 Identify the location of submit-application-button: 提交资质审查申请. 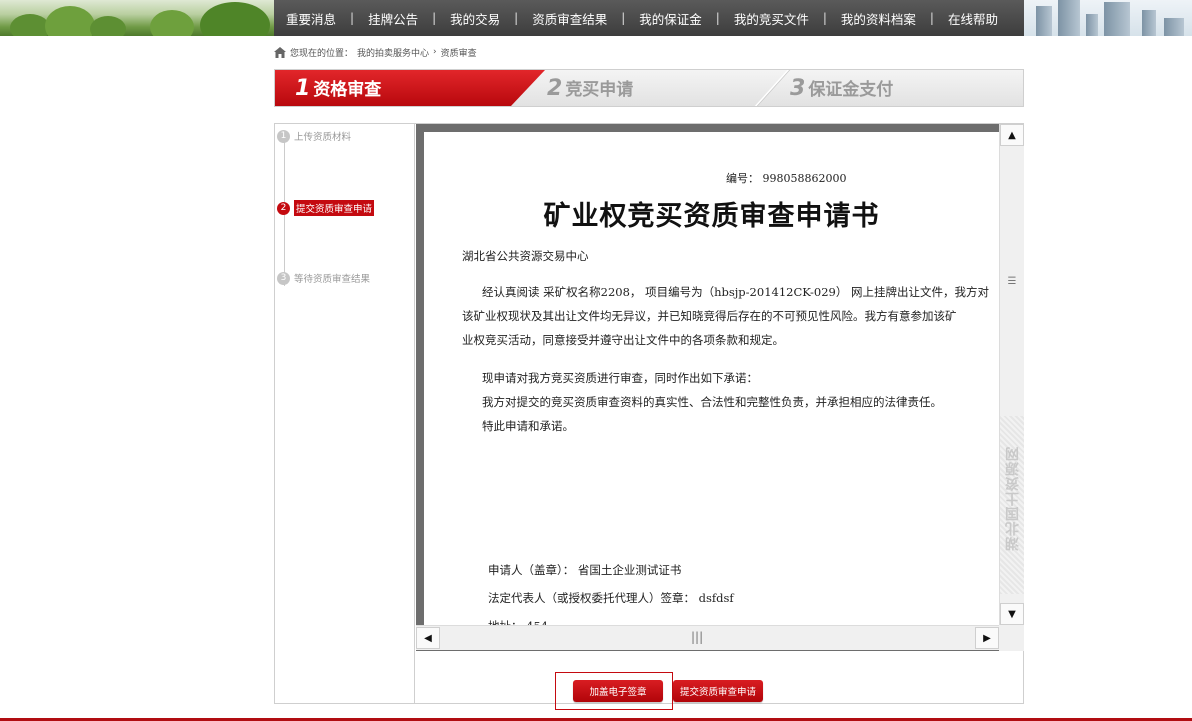
(718, 691).